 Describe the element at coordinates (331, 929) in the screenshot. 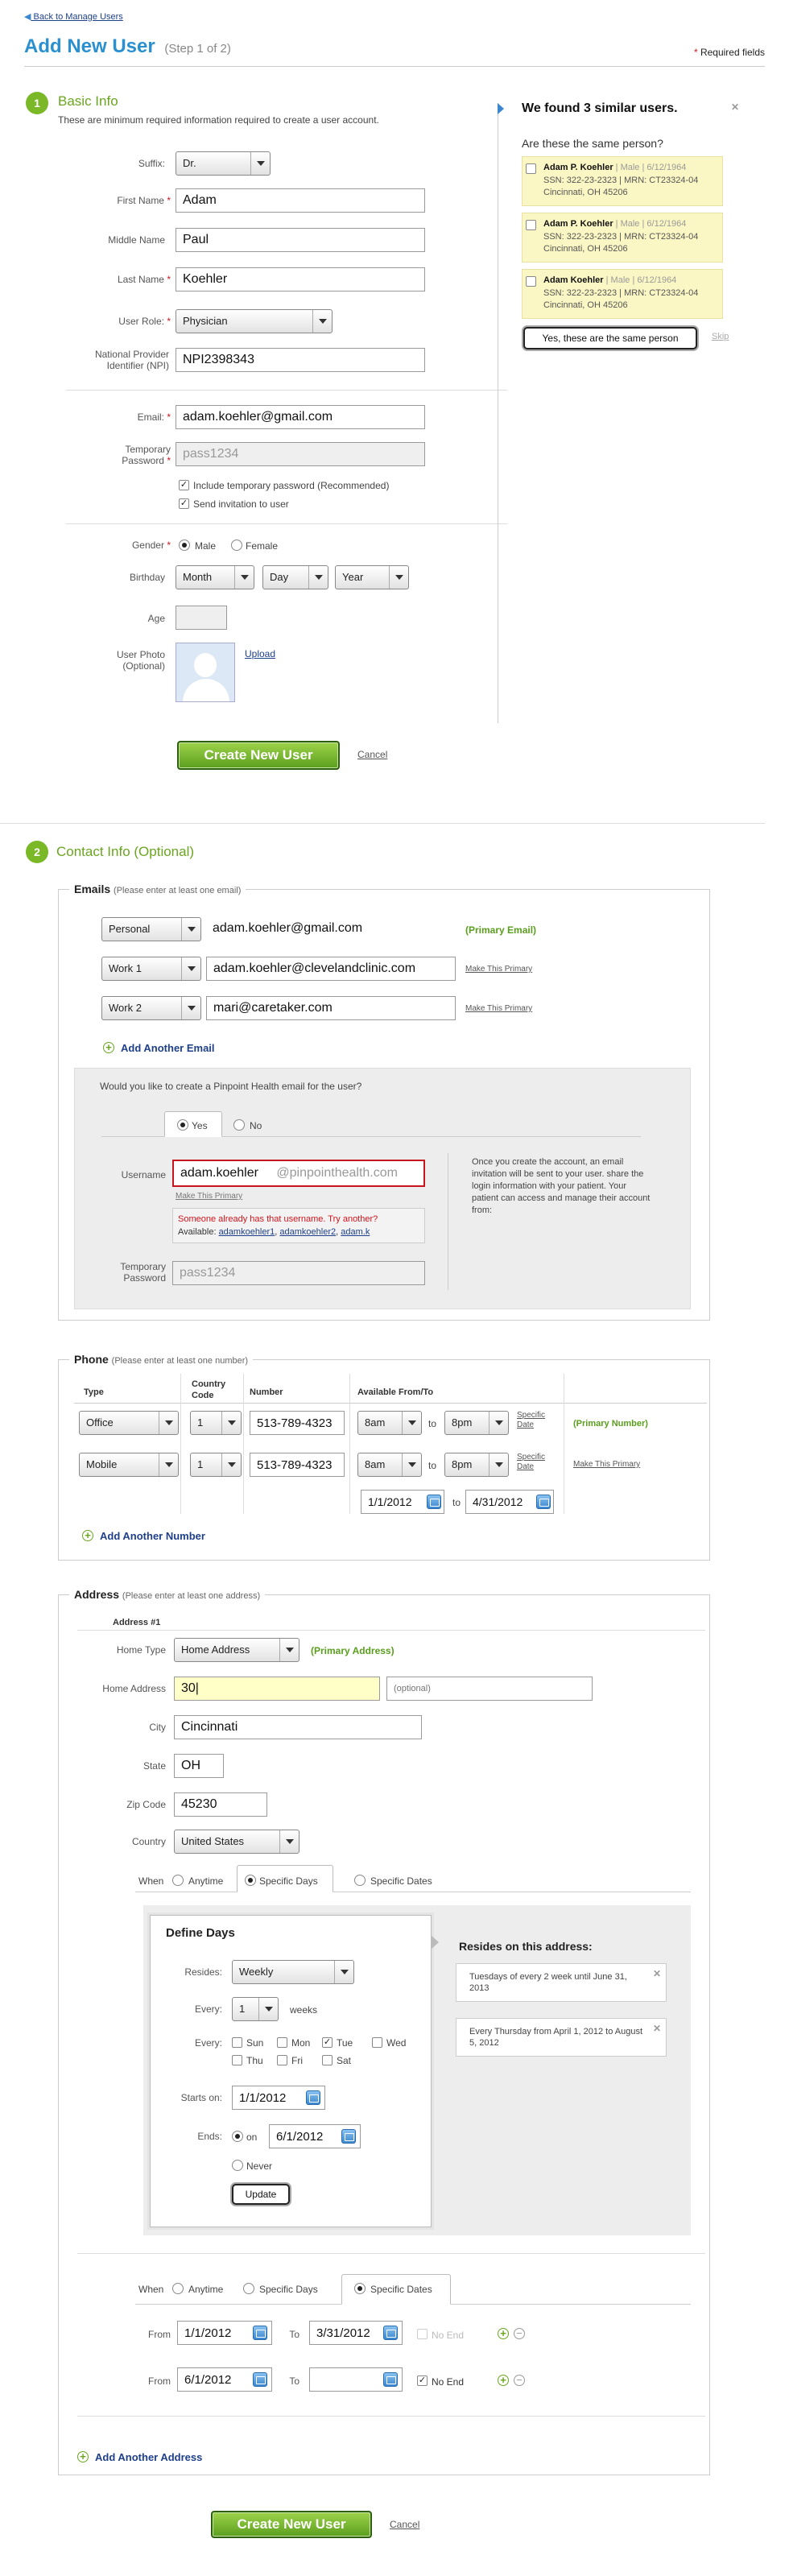

I see `email-address-input: adam.koehler@gmail.com` at that location.